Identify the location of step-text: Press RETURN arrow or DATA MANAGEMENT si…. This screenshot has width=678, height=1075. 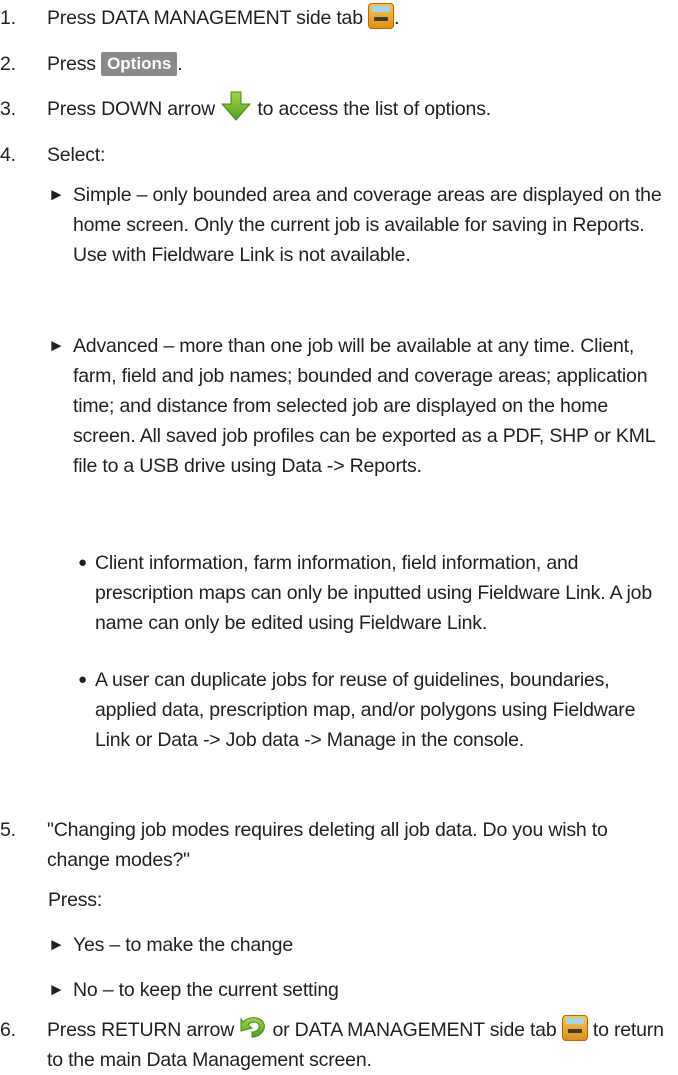
(360, 1044).